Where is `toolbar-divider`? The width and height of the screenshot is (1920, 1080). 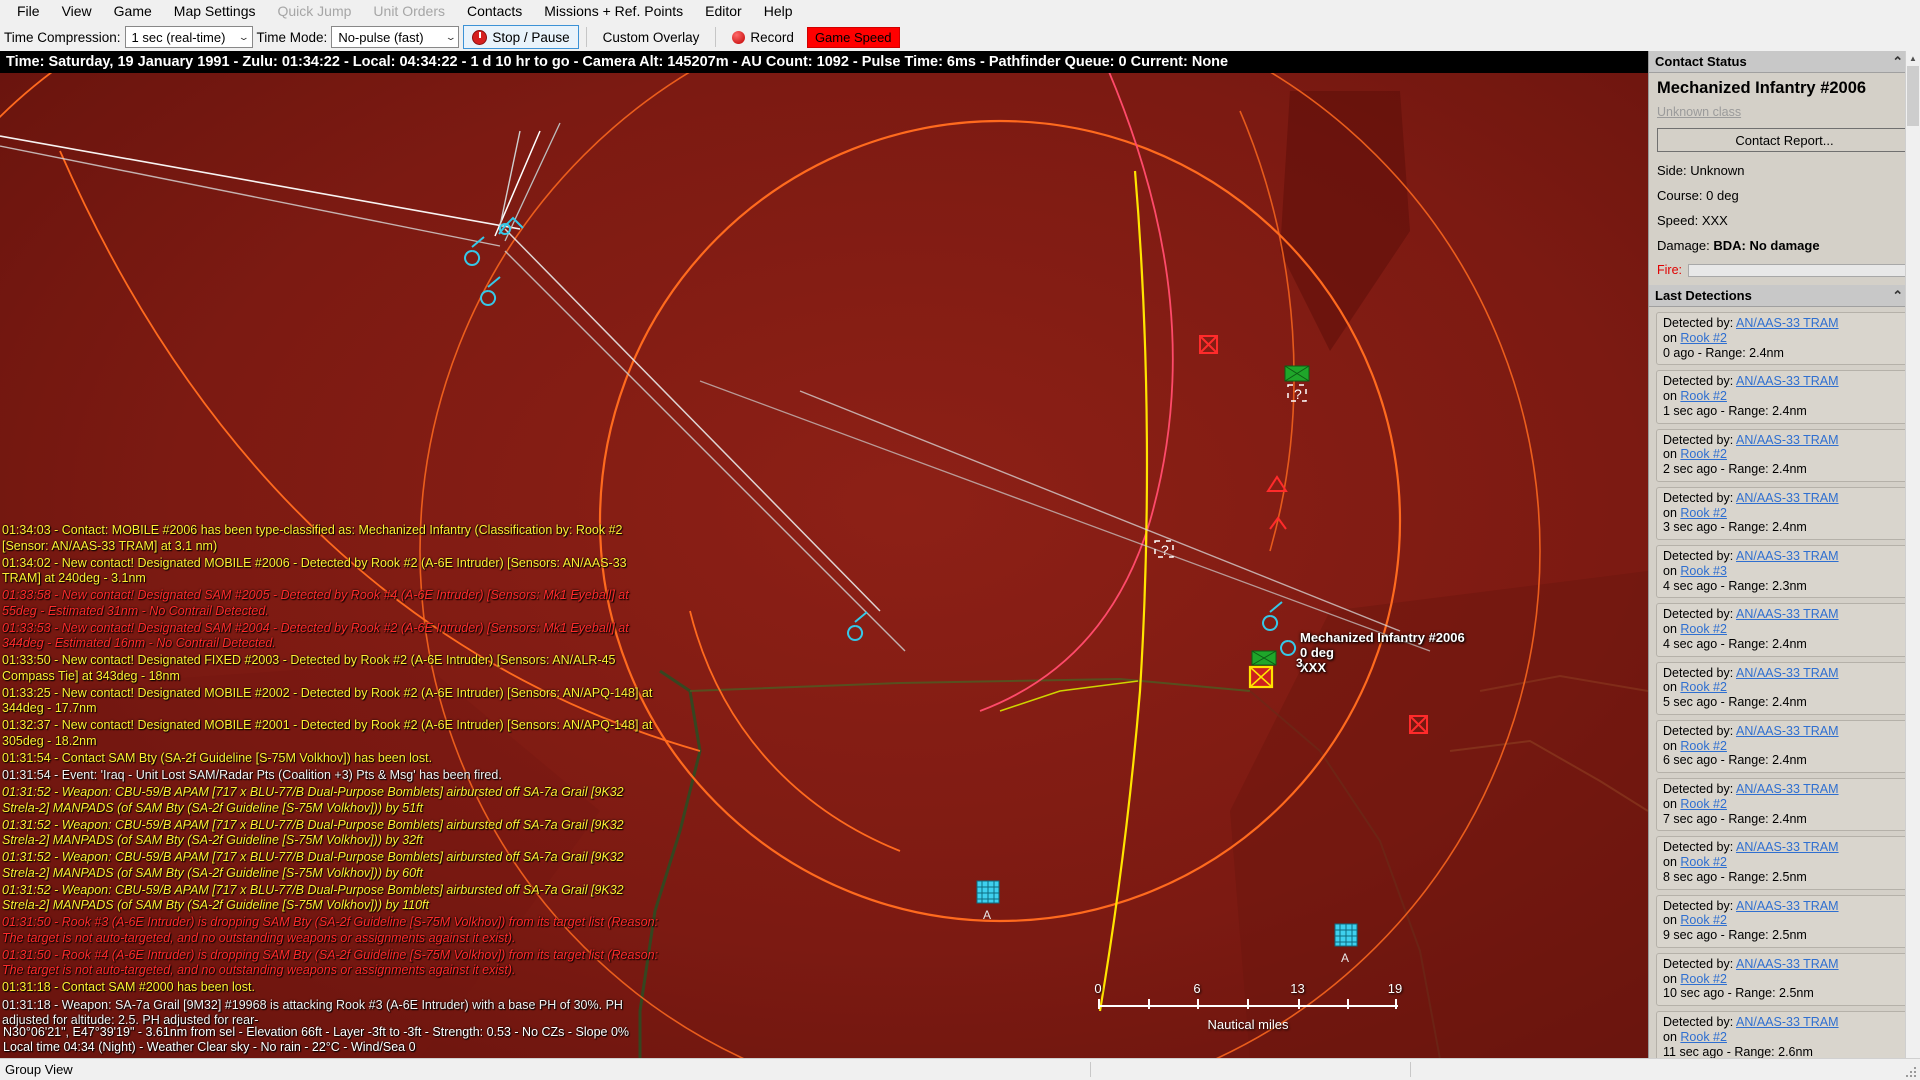 toolbar-divider is located at coordinates (586, 37).